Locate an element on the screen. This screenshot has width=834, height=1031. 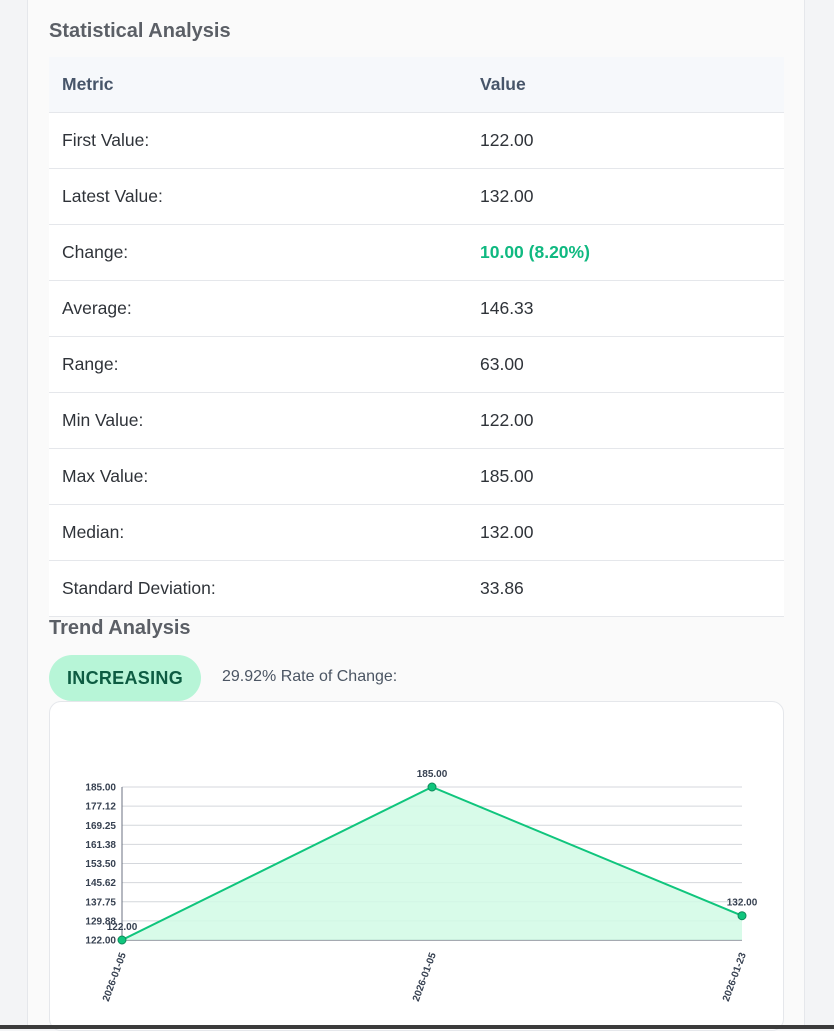
y-tick-label: 122.00 is located at coordinates (100, 941).